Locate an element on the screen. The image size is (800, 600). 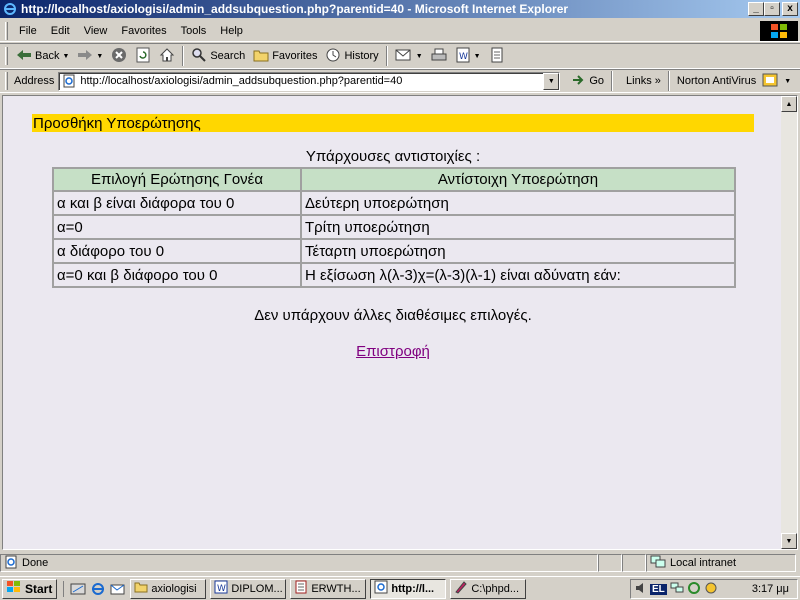
menu-help: Help is located at coordinates (231, 31).